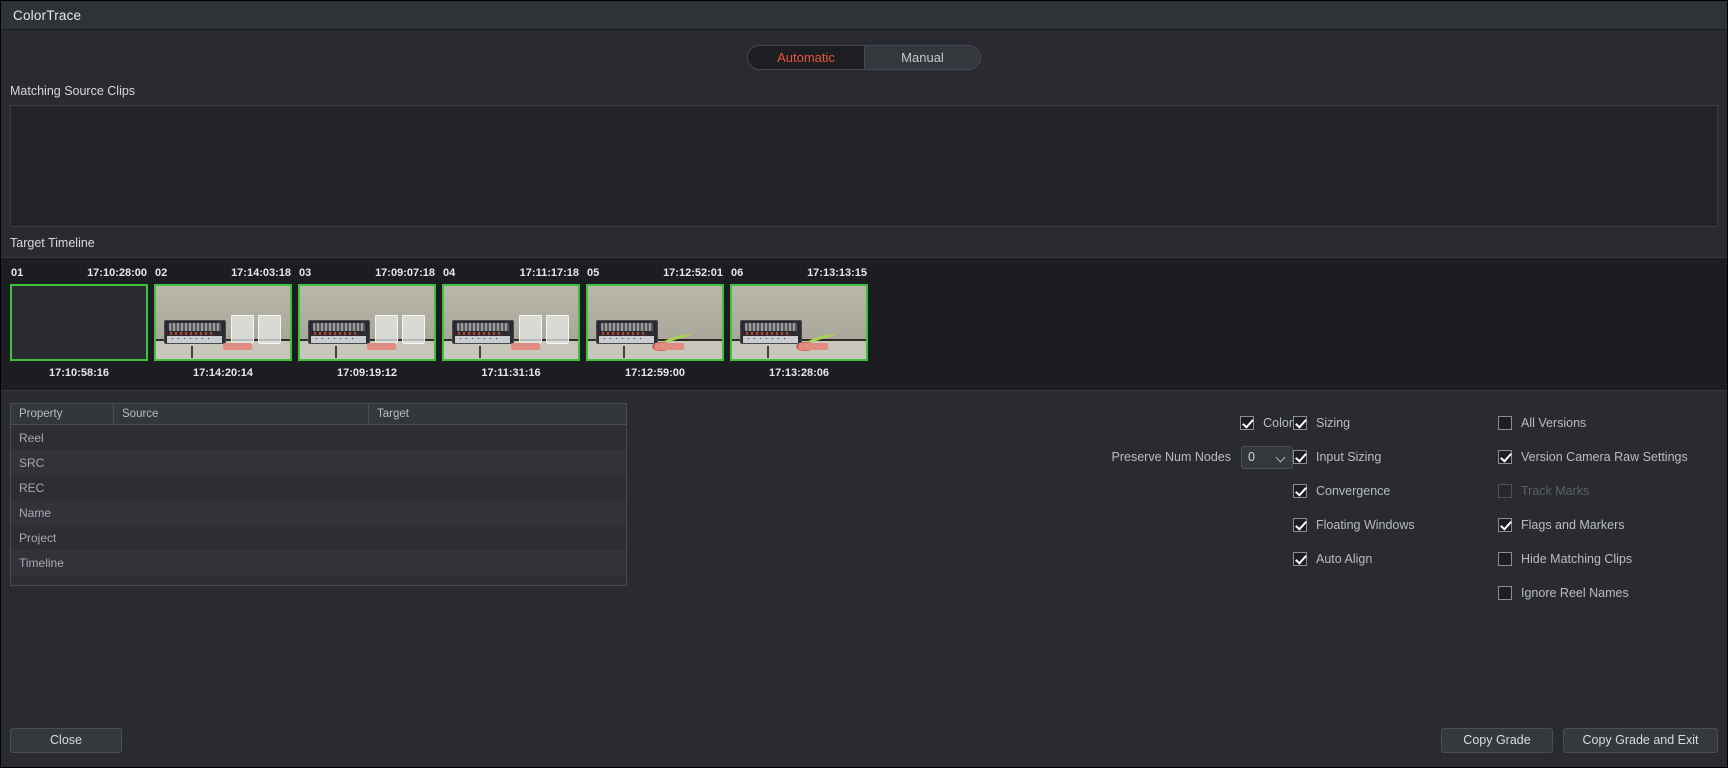 The image size is (1728, 768). What do you see at coordinates (922, 57) in the screenshot?
I see `tab-manual: Manual` at bounding box center [922, 57].